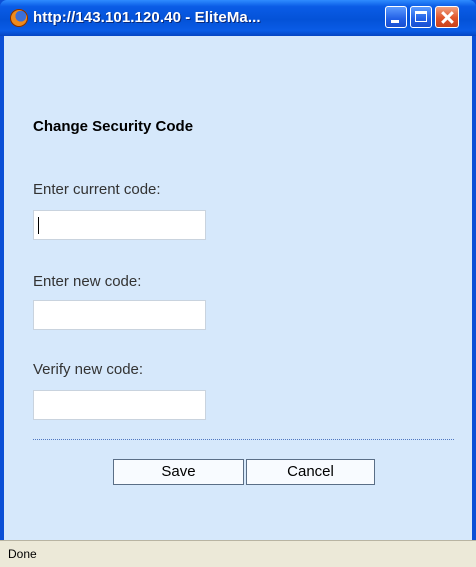  I want to click on status-bar: Done, so click(238, 553).